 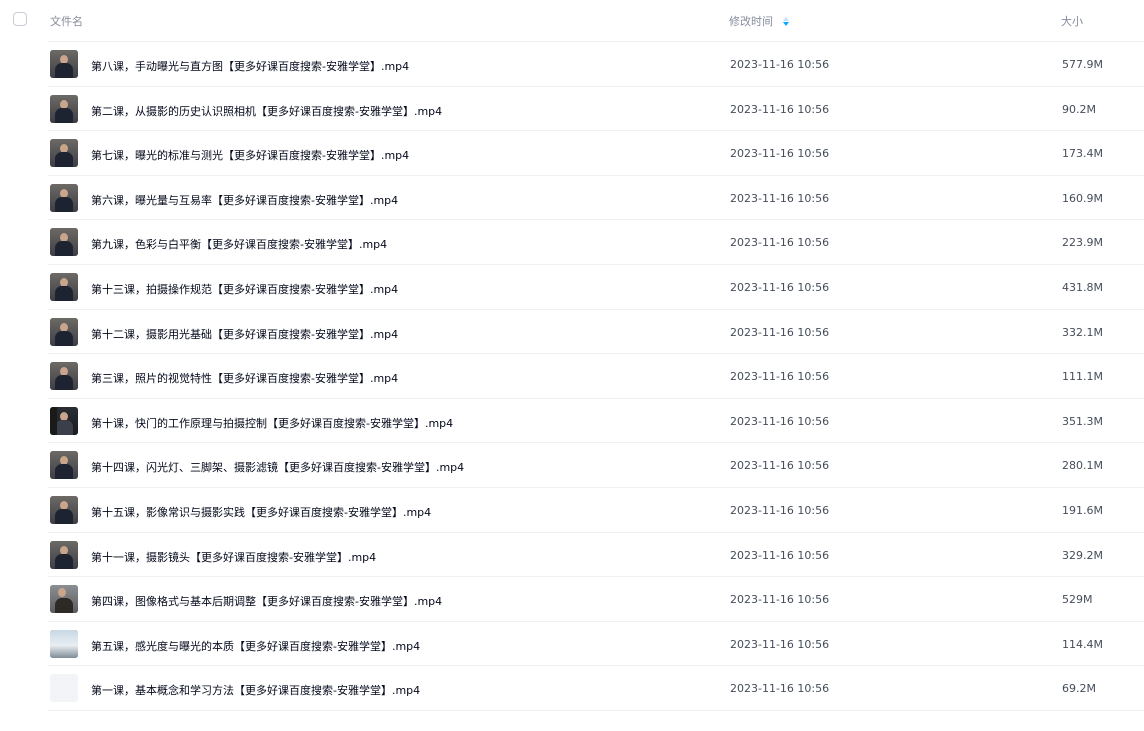 I want to click on file-name: 第十四课，闪光灯、三脚架、摄影滤镜【更多好课百度搜索-安雅学堂】.mp4, so click(x=277, y=467).